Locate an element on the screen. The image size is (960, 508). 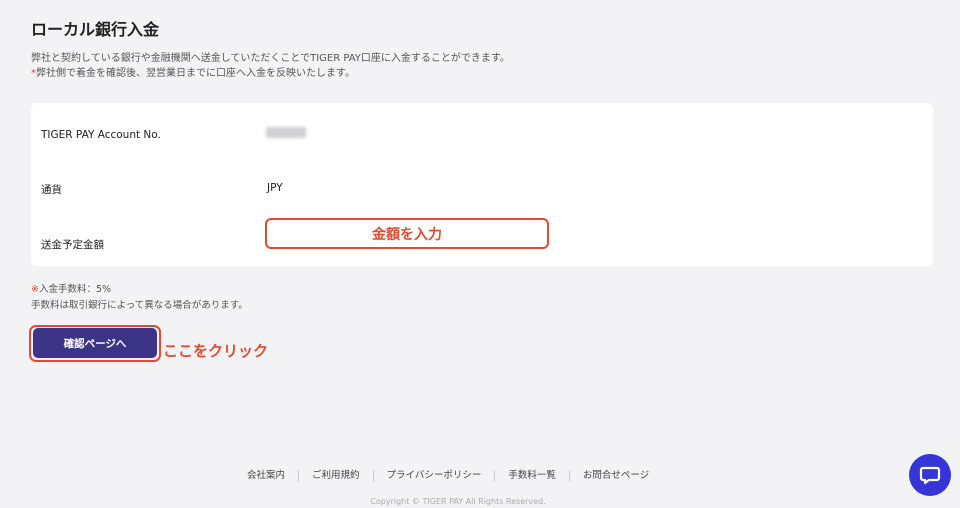
account-number-label: TIGER PAY Account No. is located at coordinates (101, 135).